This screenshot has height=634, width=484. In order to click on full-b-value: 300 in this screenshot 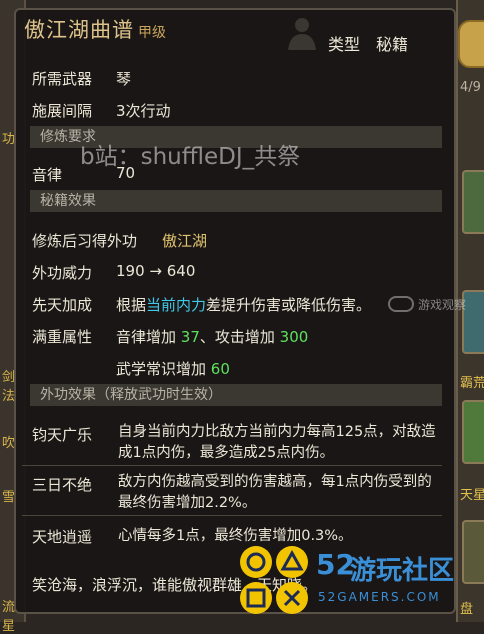, I will do `click(294, 337)`.